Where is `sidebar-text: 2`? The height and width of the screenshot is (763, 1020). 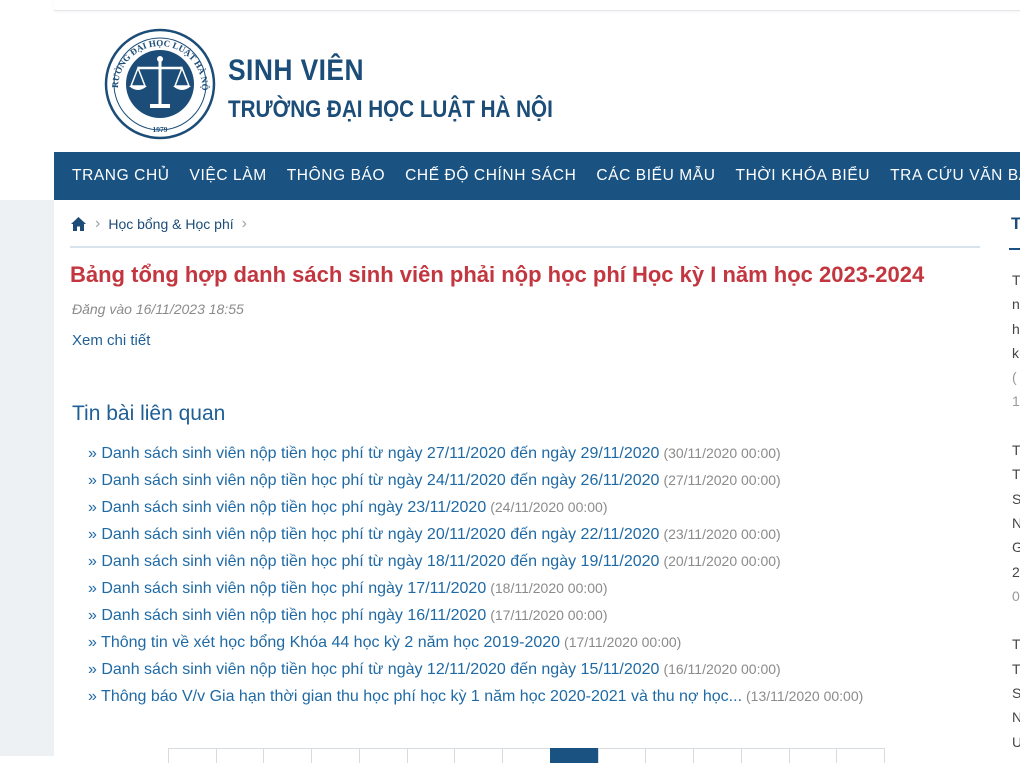 sidebar-text: 2 is located at coordinates (1016, 571).